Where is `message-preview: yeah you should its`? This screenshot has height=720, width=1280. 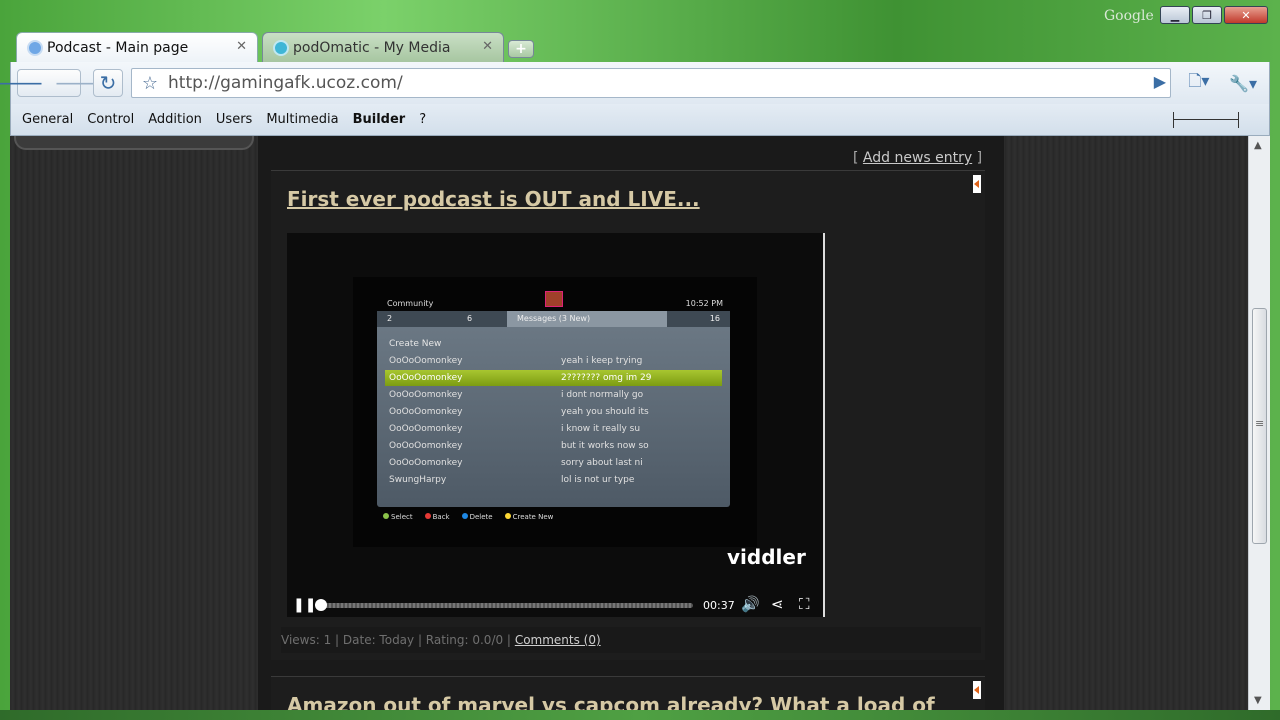
message-preview: yeah you should its is located at coordinates (605, 412).